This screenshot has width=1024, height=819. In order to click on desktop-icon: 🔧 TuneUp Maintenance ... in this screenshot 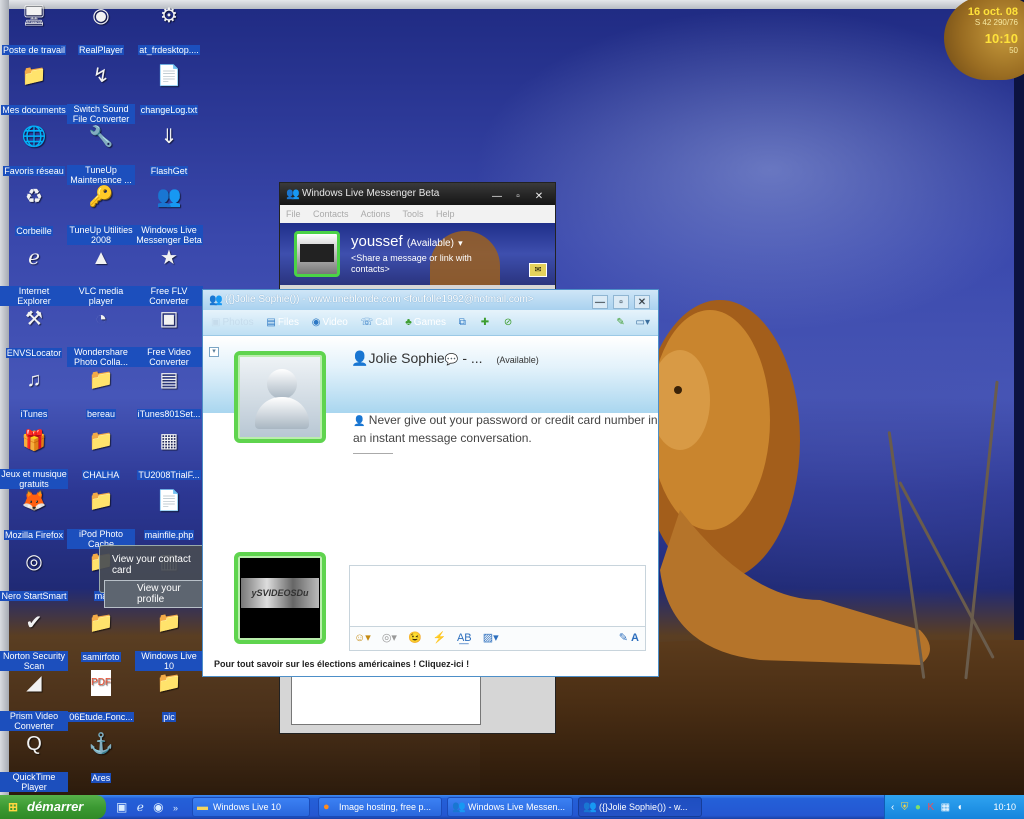, I will do `click(101, 155)`.